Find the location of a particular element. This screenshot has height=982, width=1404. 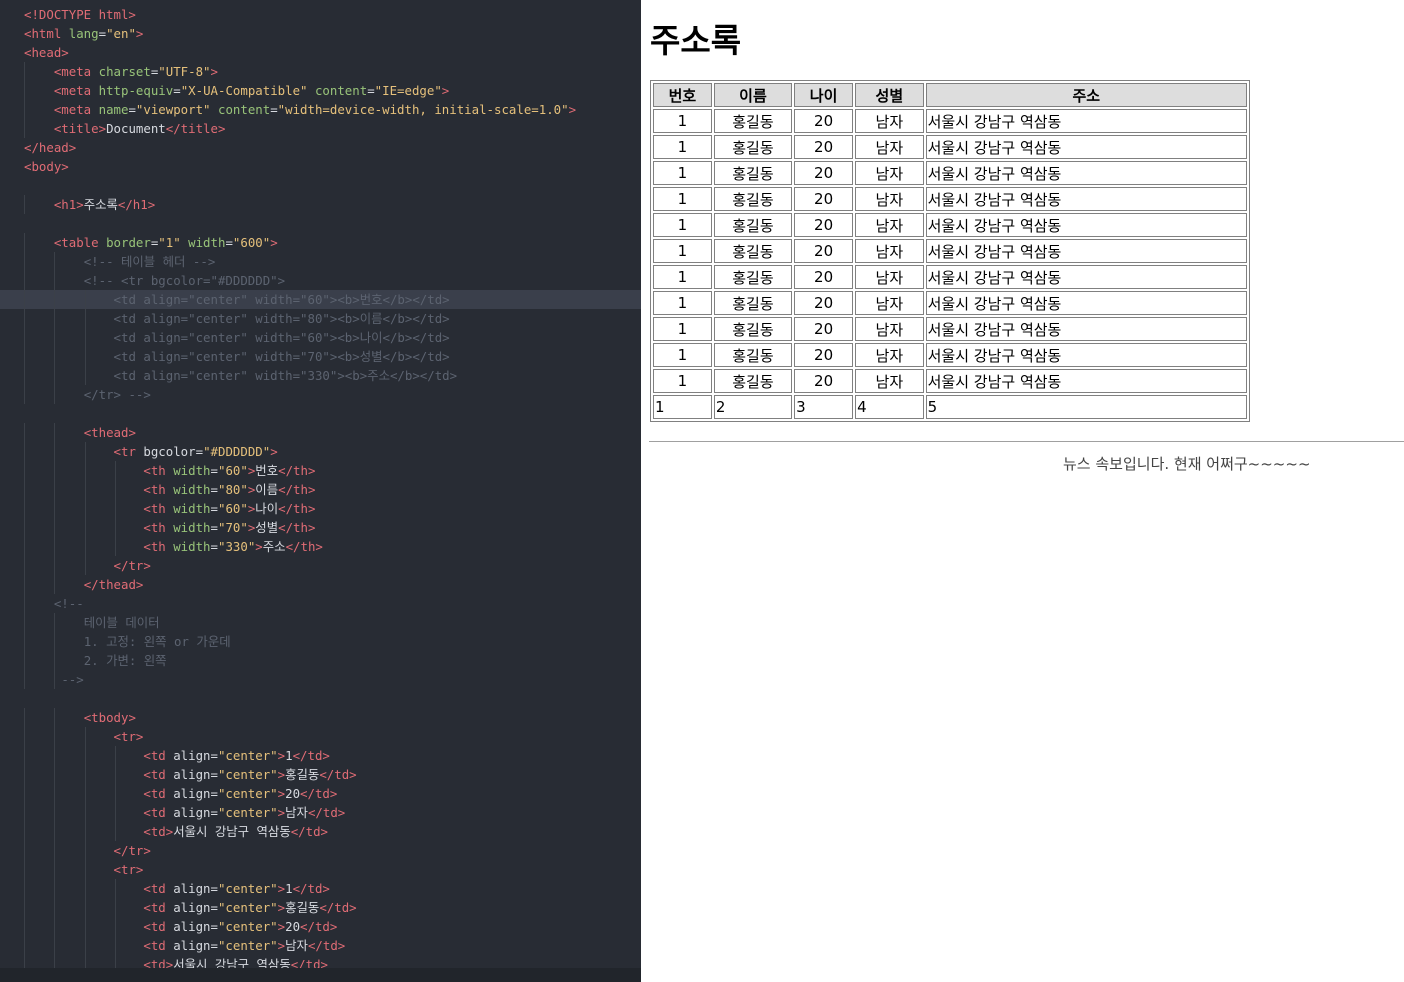

code-line: <tbody> is located at coordinates (320, 717).